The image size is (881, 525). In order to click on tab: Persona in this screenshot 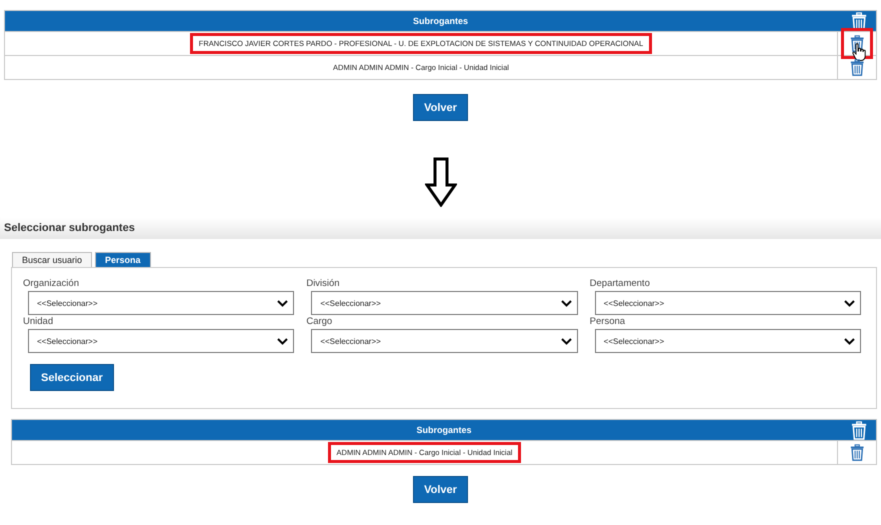, I will do `click(123, 259)`.